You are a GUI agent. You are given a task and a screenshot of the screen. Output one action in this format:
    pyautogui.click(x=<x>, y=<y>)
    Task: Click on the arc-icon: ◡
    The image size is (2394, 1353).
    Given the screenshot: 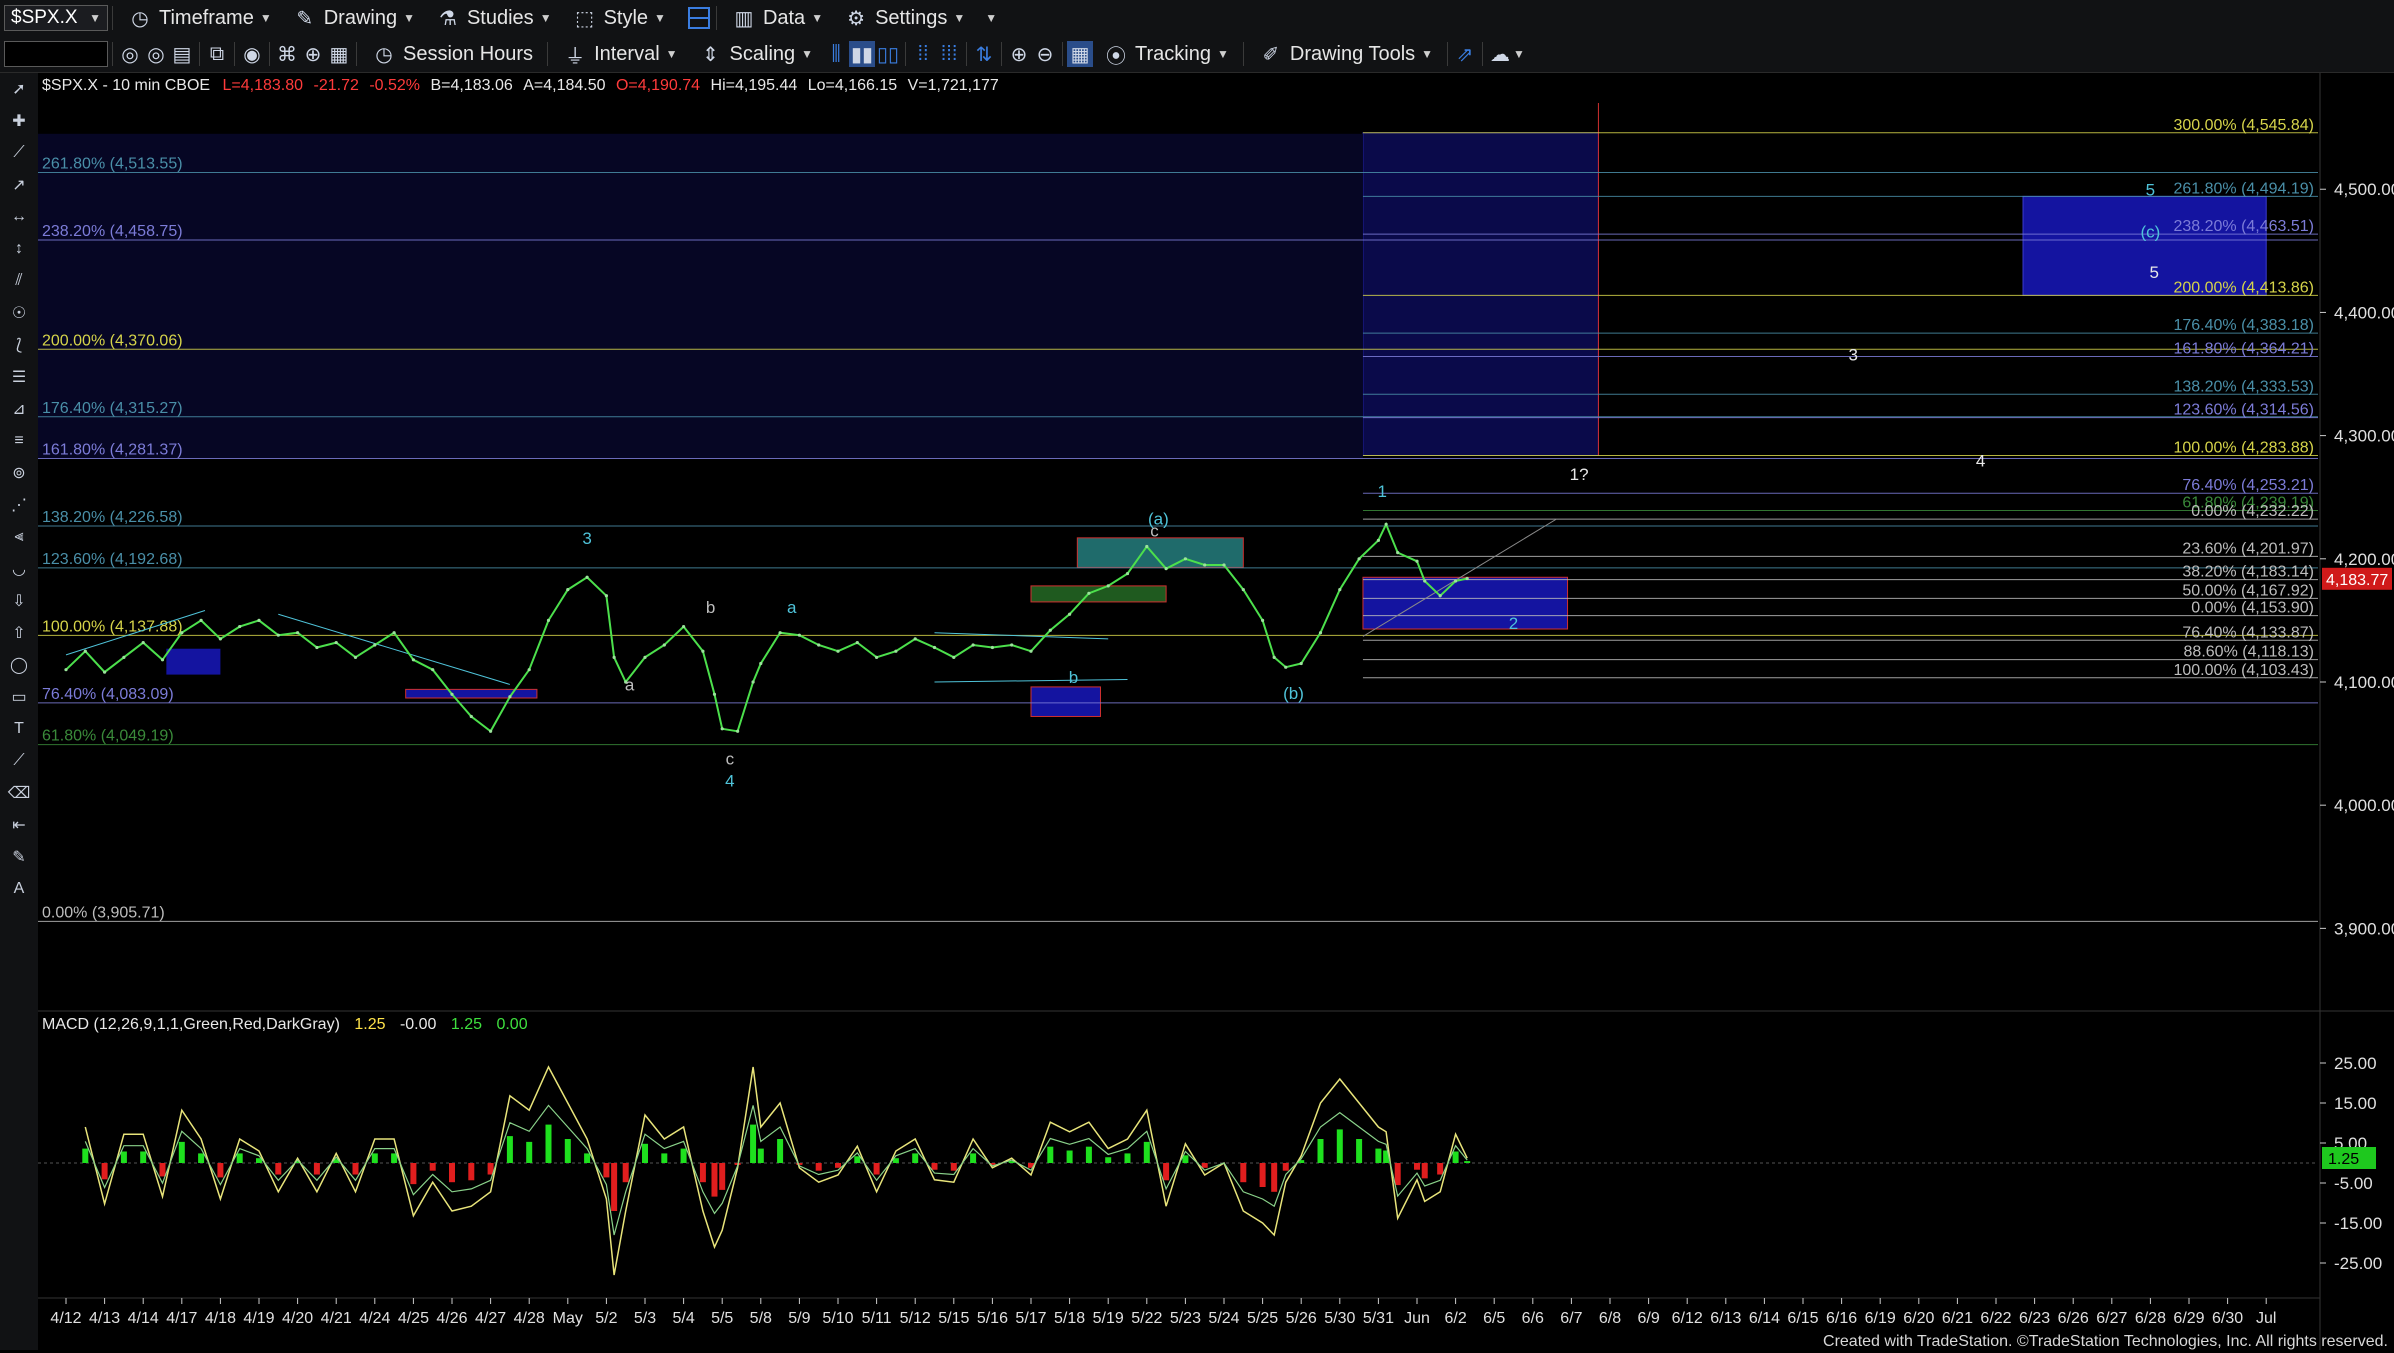 What is the action you would take?
    pyautogui.click(x=19, y=569)
    